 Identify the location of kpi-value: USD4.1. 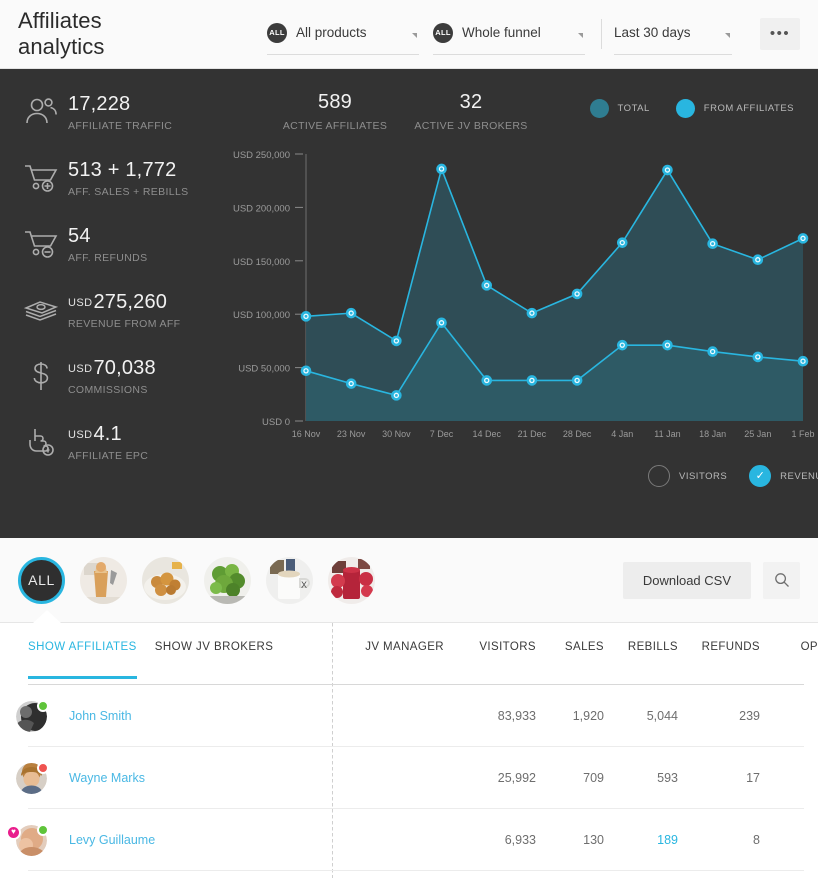
(108, 434).